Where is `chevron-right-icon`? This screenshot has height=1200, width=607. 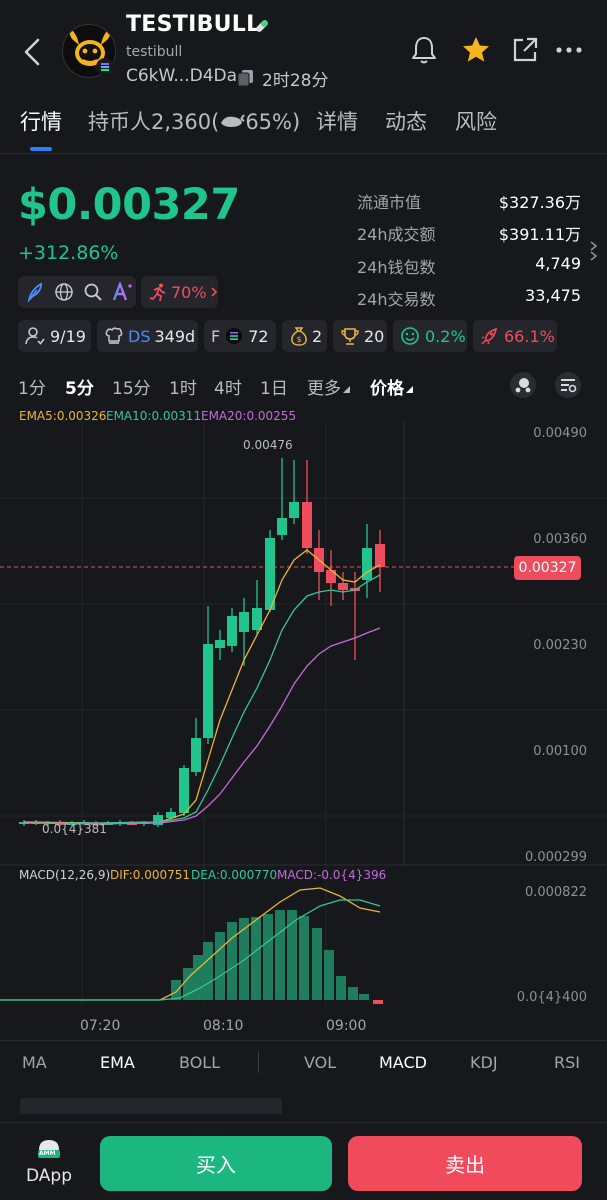
chevron-right-icon is located at coordinates (213, 292).